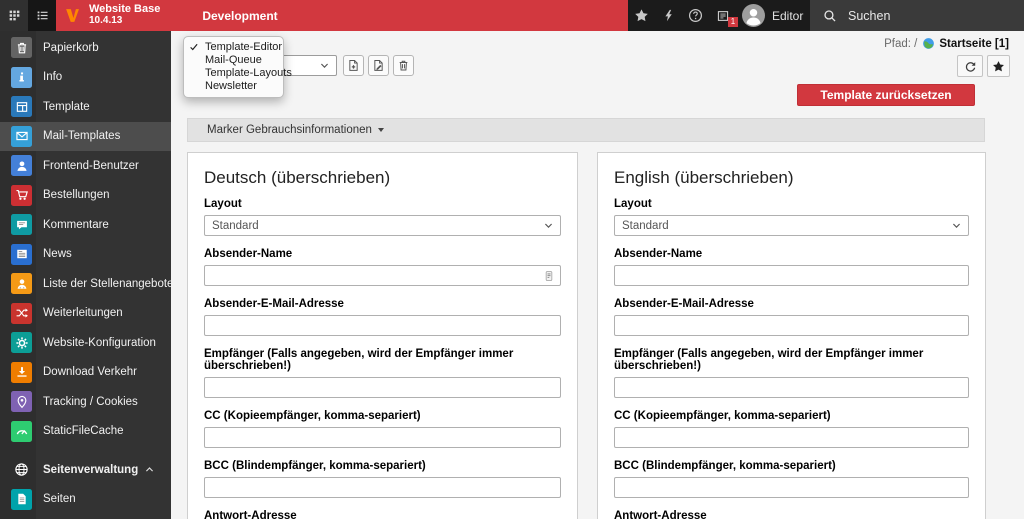 Image resolution: width=1024 pixels, height=519 pixels. Describe the element at coordinates (21, 469) in the screenshot. I see `globe-outline-icon` at that location.